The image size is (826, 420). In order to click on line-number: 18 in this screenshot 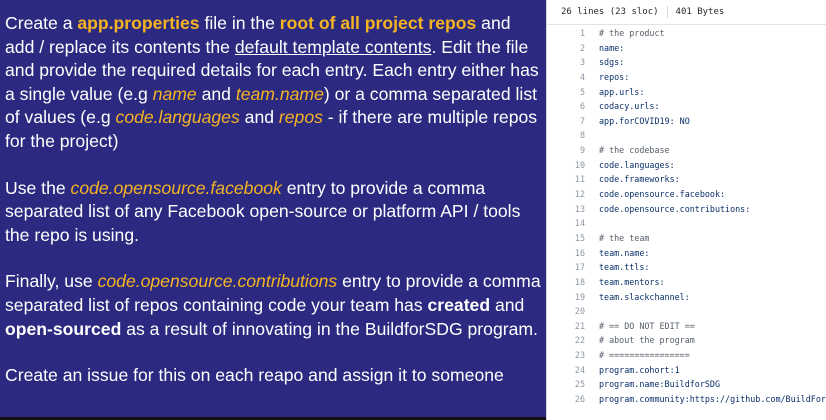, I will do `click(573, 282)`.